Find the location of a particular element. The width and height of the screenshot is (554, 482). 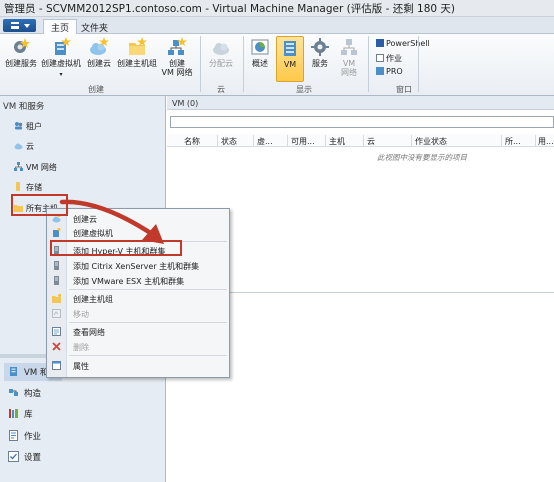

jobs-button: 作业 is located at coordinates (389, 58).